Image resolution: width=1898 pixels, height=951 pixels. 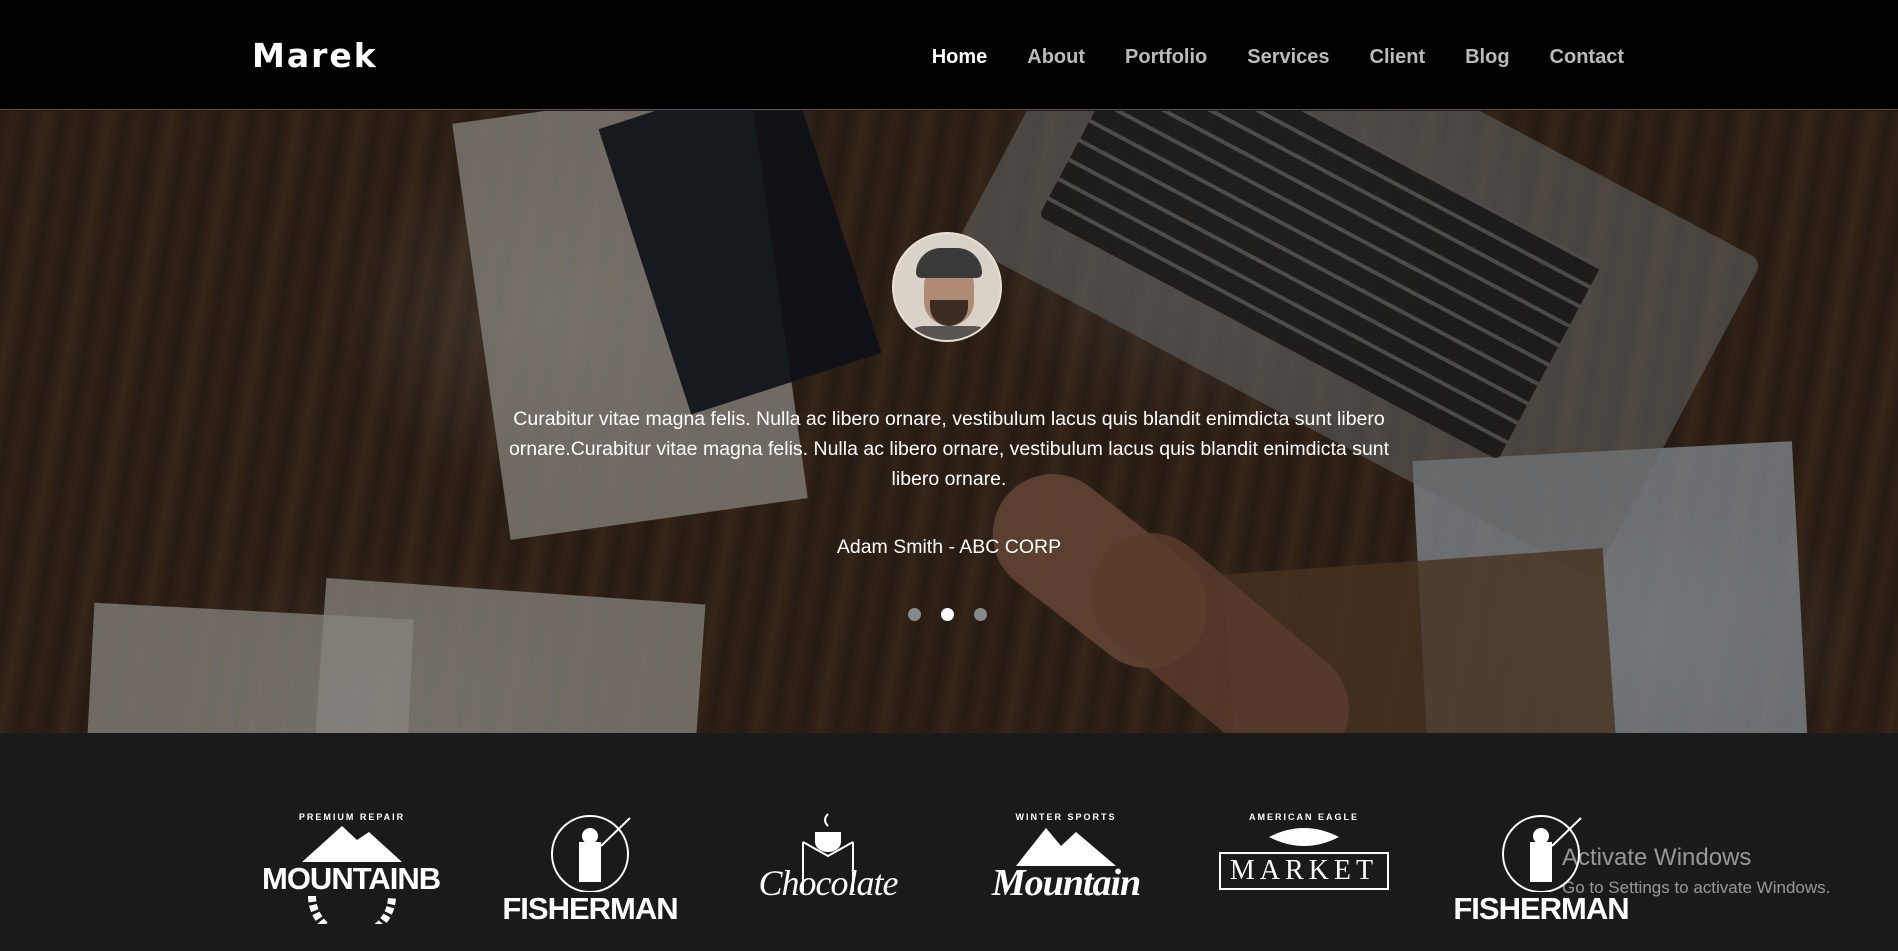 I want to click on client-logo-mountain: WINTER SPORTS Mountain, so click(x=1066, y=881).